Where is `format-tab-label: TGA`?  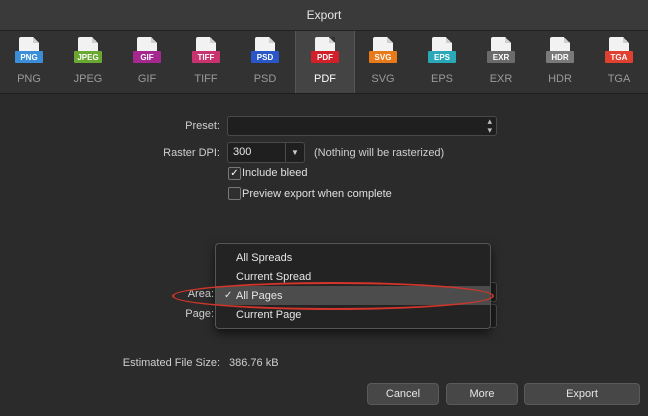
format-tab-label: TGA is located at coordinates (619, 79).